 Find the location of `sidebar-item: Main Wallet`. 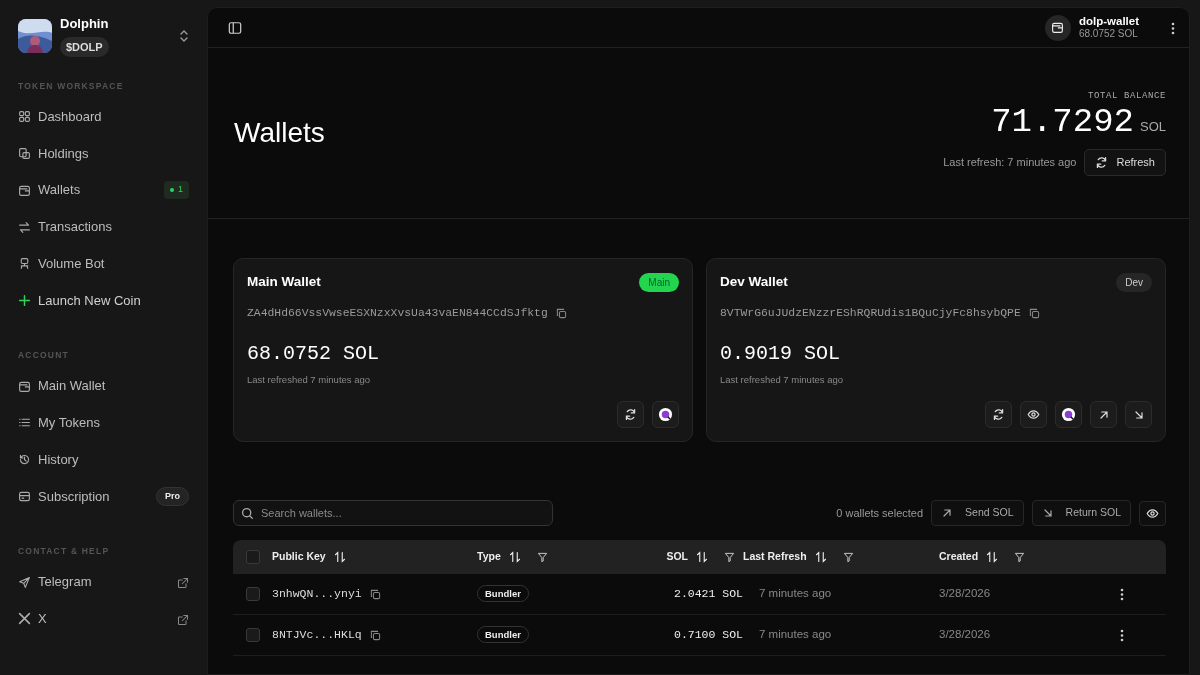

sidebar-item: Main Wallet is located at coordinates (72, 386).